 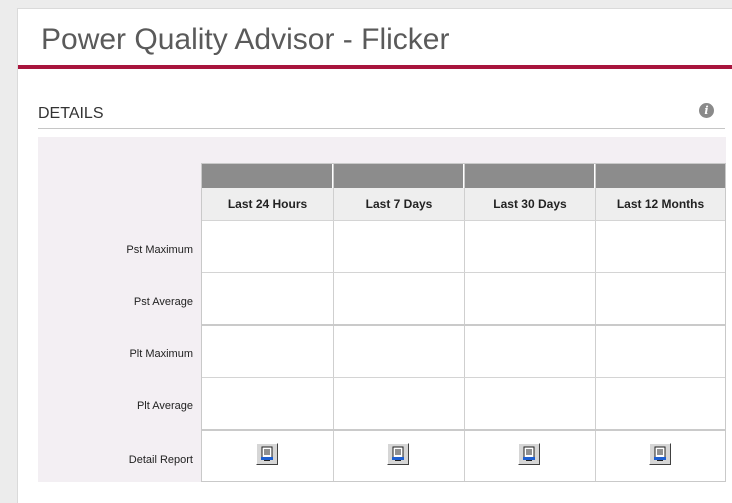 What do you see at coordinates (381, 128) in the screenshot?
I see `details-divider` at bounding box center [381, 128].